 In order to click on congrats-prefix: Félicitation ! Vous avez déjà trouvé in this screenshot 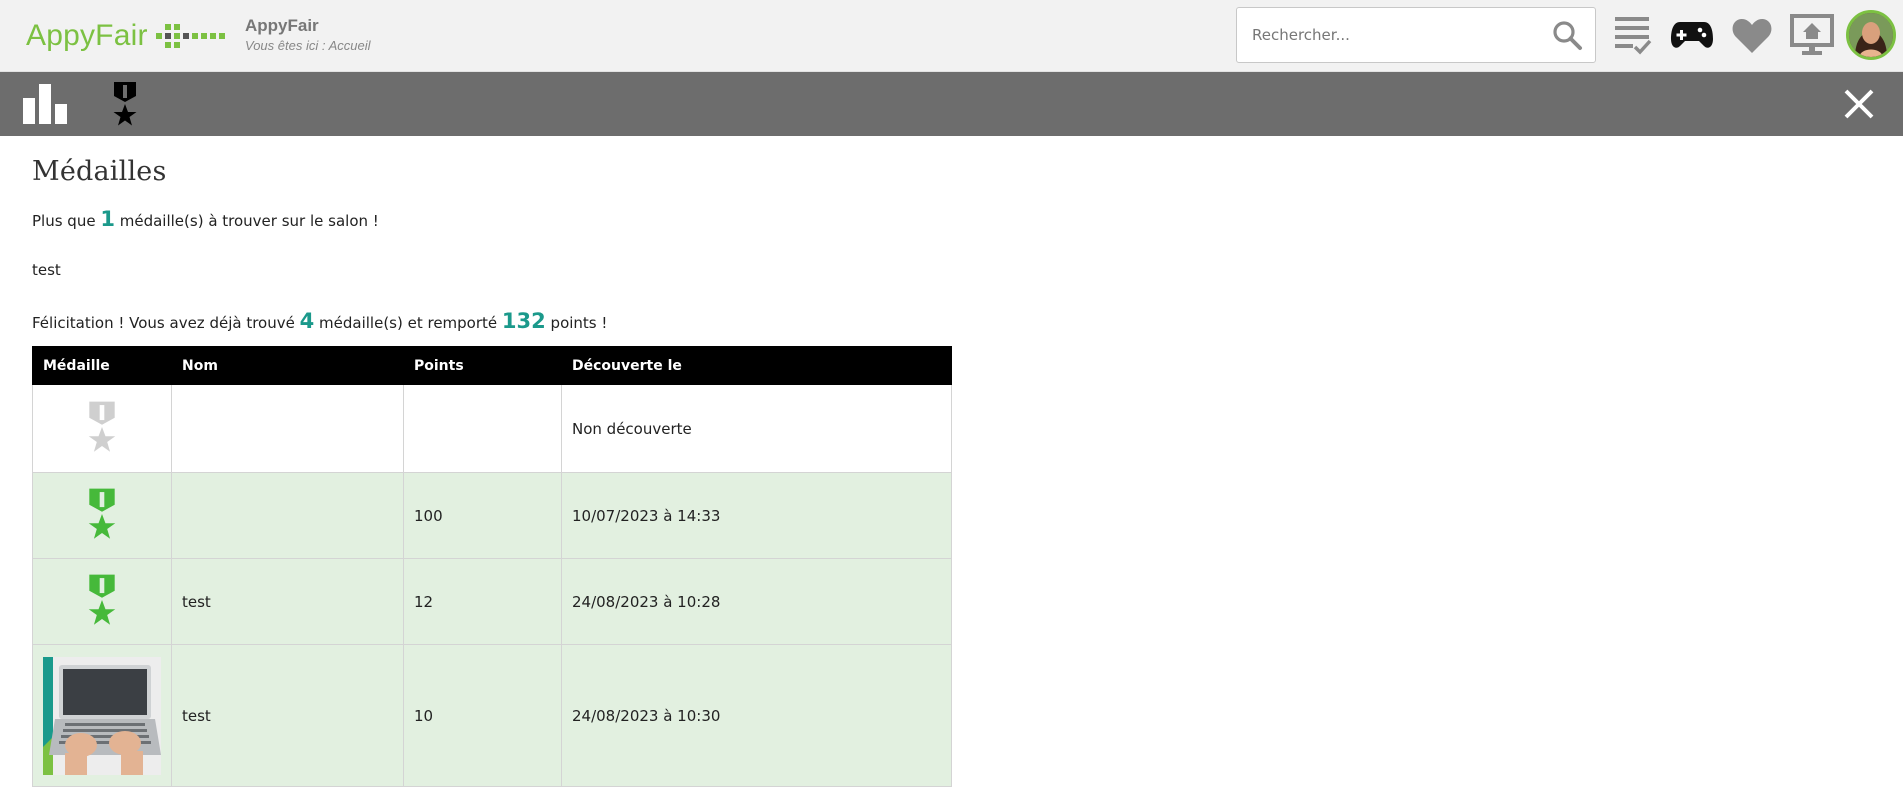, I will do `click(163, 323)`.